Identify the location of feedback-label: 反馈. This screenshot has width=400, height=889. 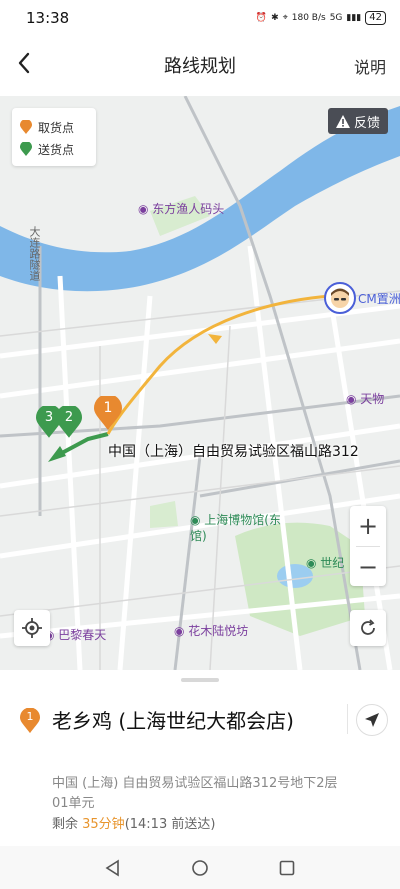
(366, 123).